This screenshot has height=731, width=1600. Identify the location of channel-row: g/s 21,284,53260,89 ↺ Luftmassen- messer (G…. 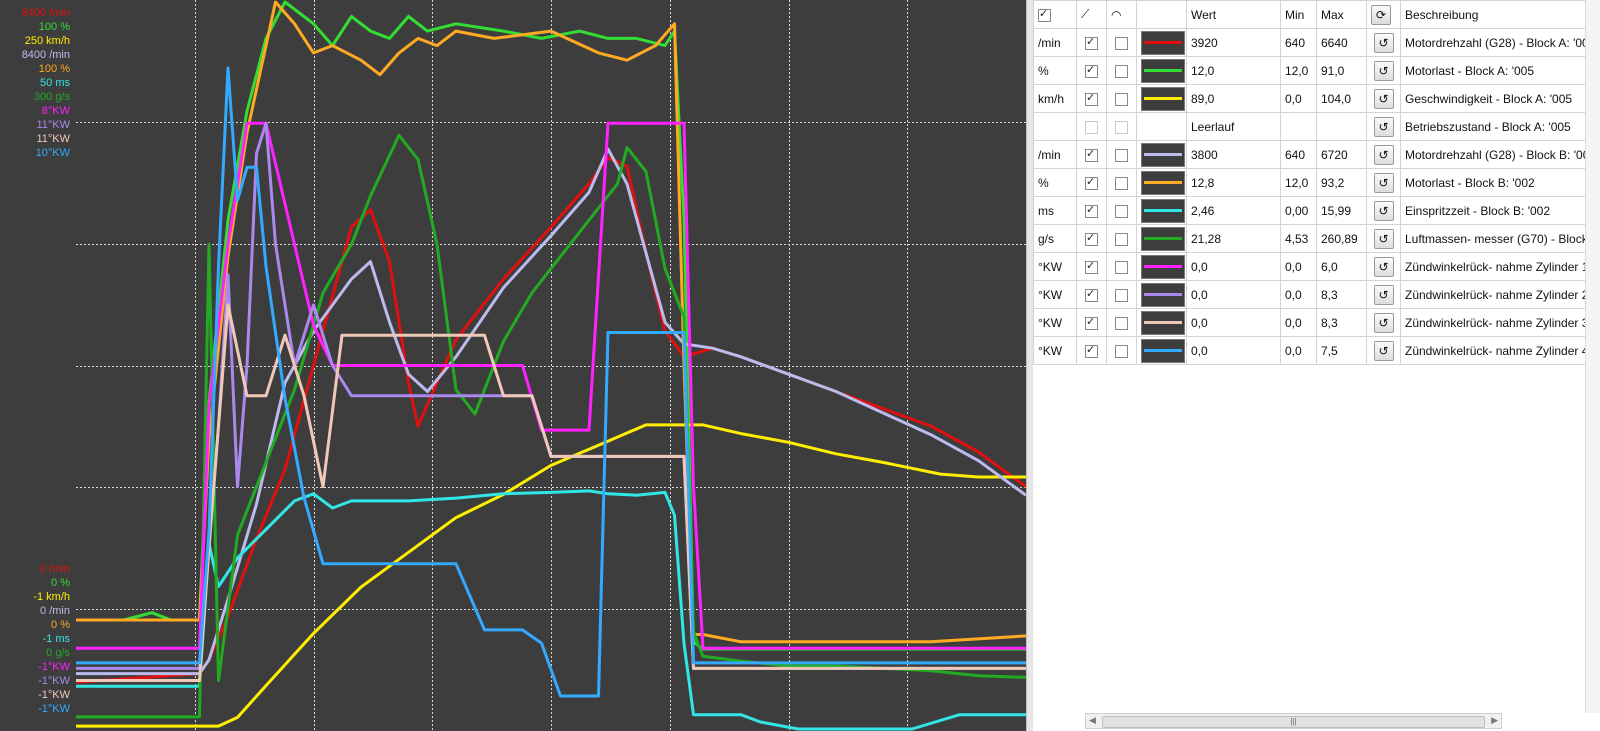
(1316, 238).